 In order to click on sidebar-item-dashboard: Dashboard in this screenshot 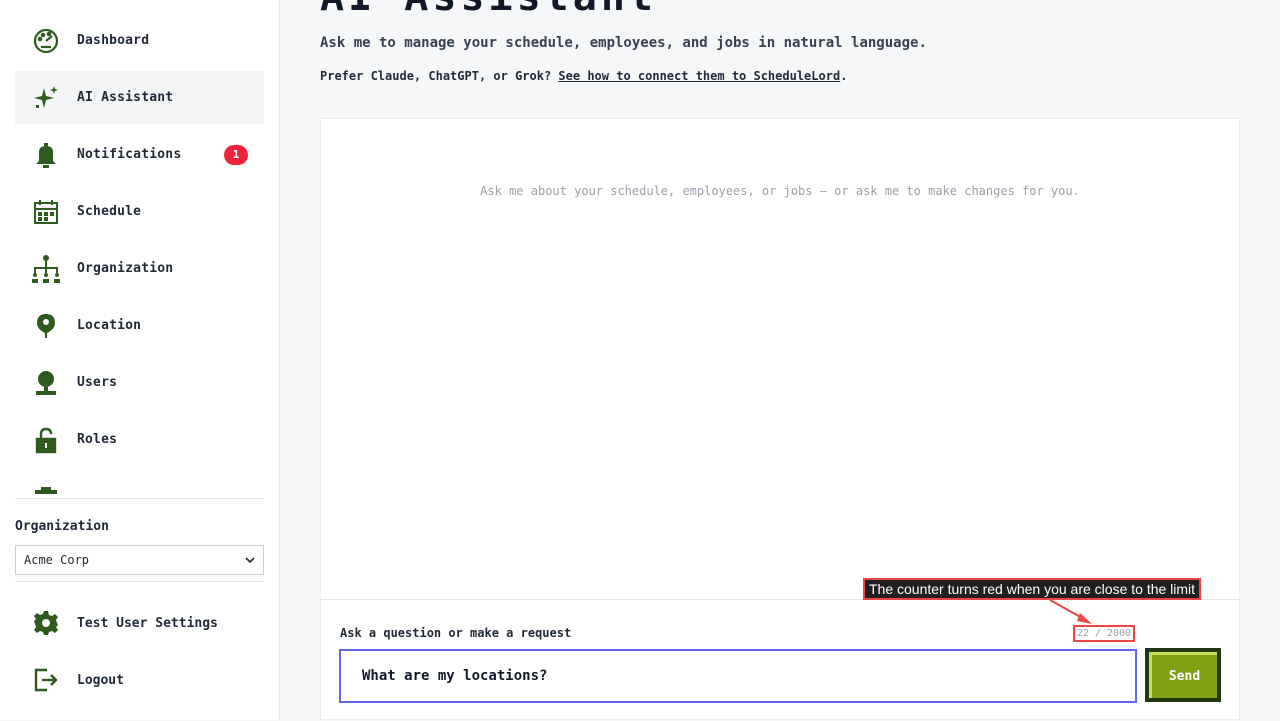, I will do `click(139, 40)`.